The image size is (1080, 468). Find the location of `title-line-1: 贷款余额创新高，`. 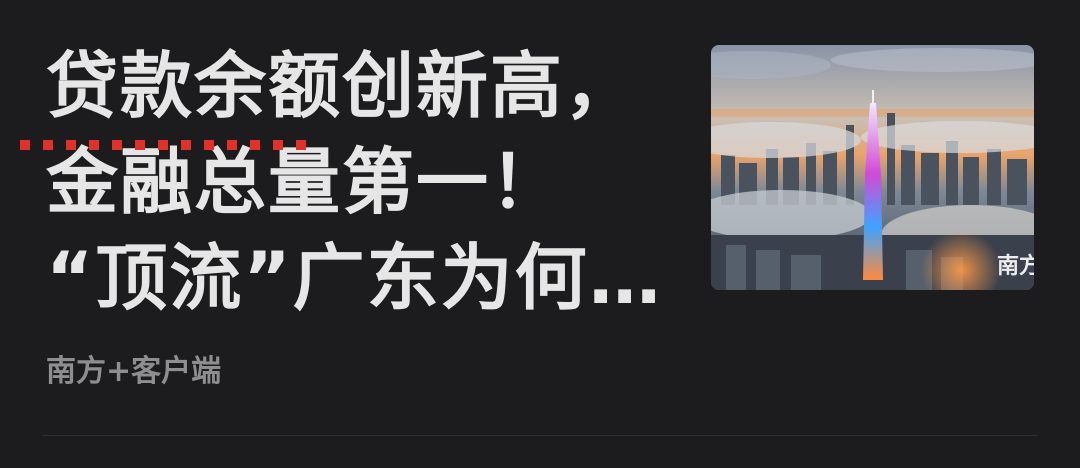

title-line-1: 贷款余额创新高， is located at coordinates (342, 86).